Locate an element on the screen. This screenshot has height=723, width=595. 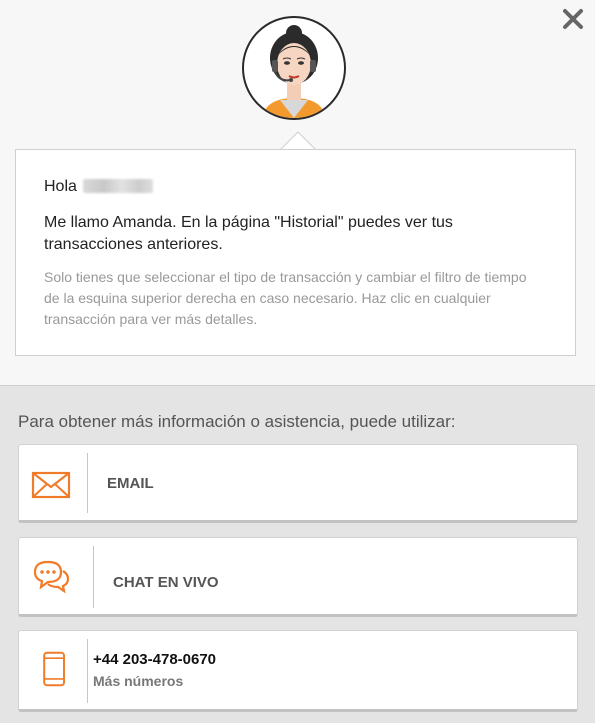
agent-avatar-icon is located at coordinates (294, 71).